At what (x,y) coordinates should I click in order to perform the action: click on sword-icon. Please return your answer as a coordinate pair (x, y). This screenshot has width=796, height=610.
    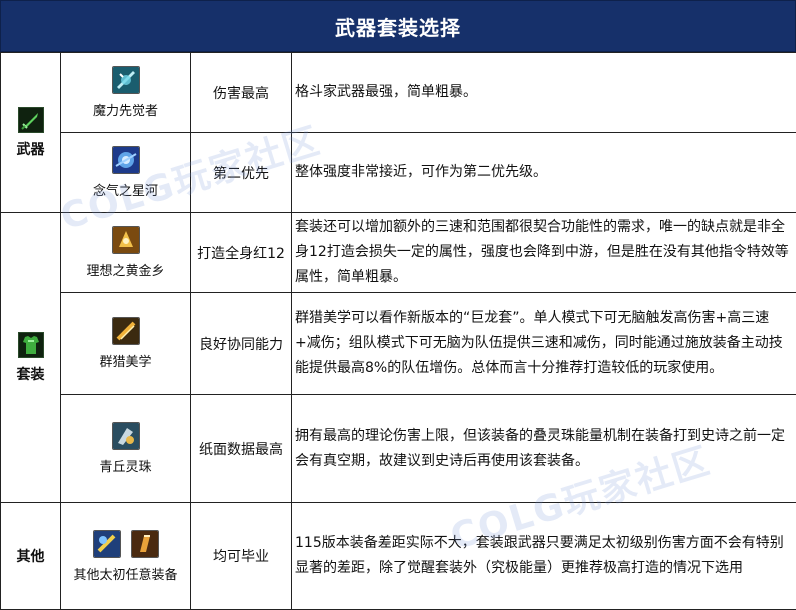
    Looking at the image, I should click on (31, 120).